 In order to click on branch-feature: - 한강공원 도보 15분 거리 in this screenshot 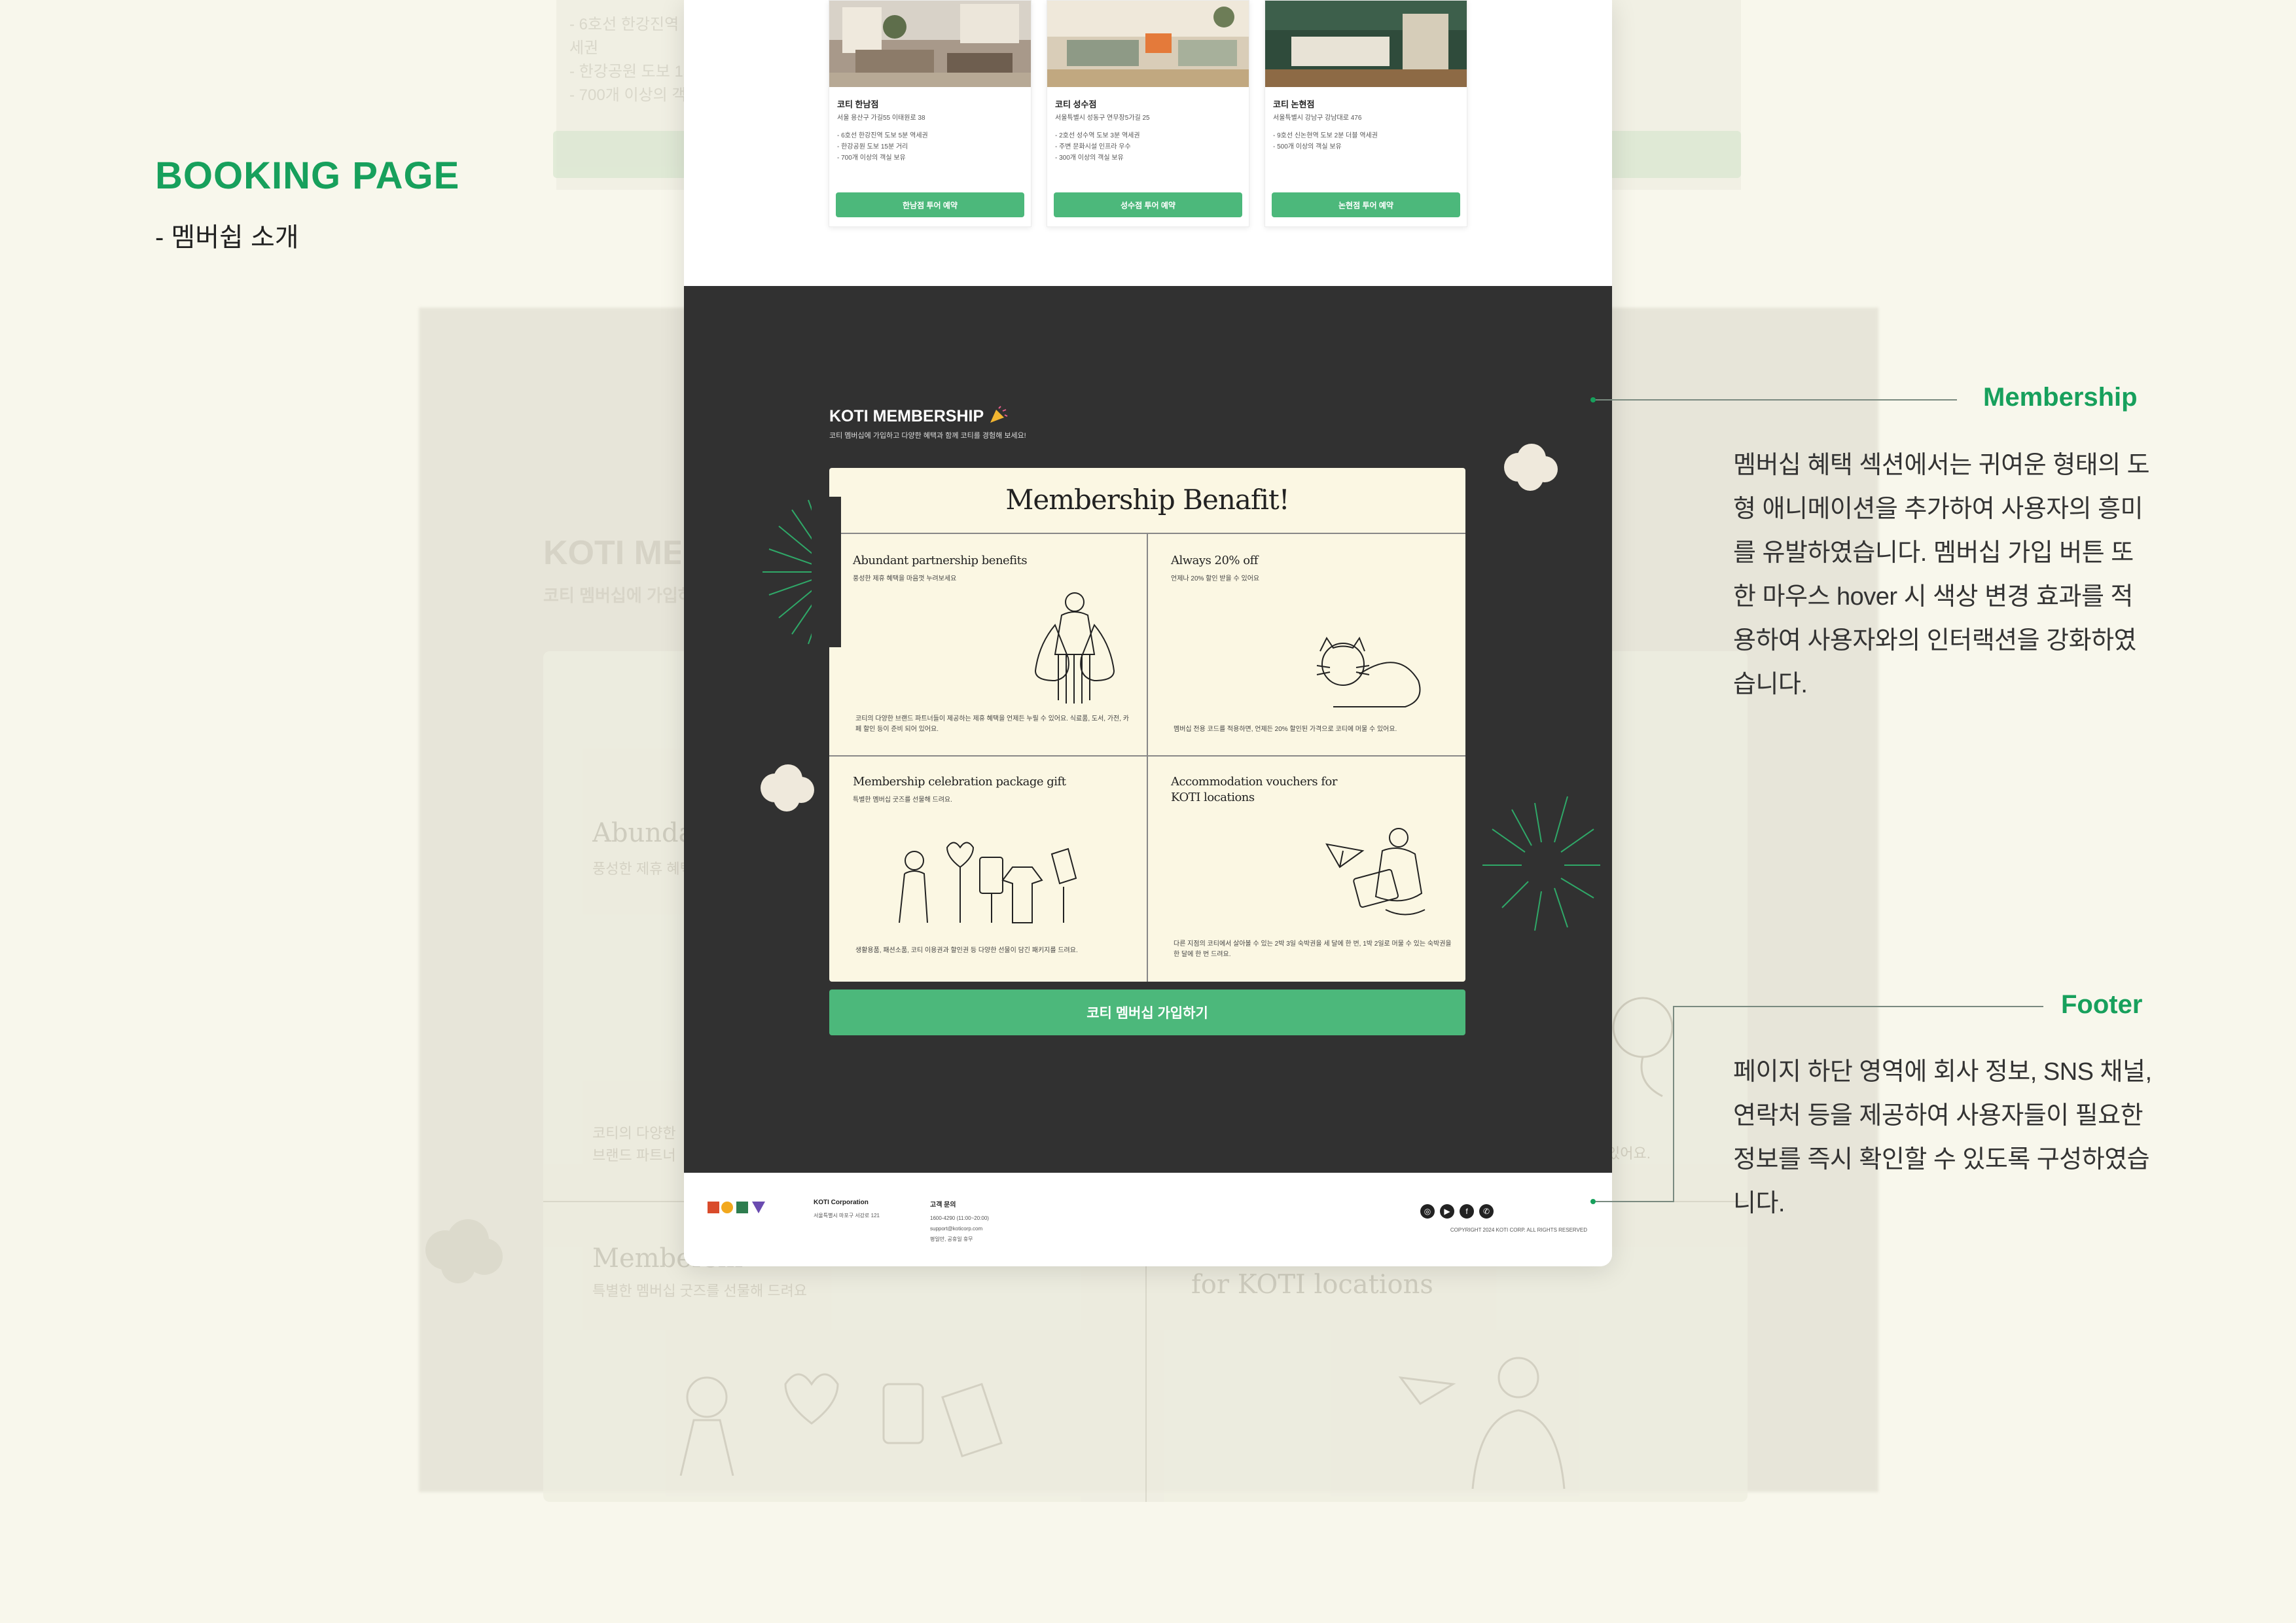, I will do `click(872, 147)`.